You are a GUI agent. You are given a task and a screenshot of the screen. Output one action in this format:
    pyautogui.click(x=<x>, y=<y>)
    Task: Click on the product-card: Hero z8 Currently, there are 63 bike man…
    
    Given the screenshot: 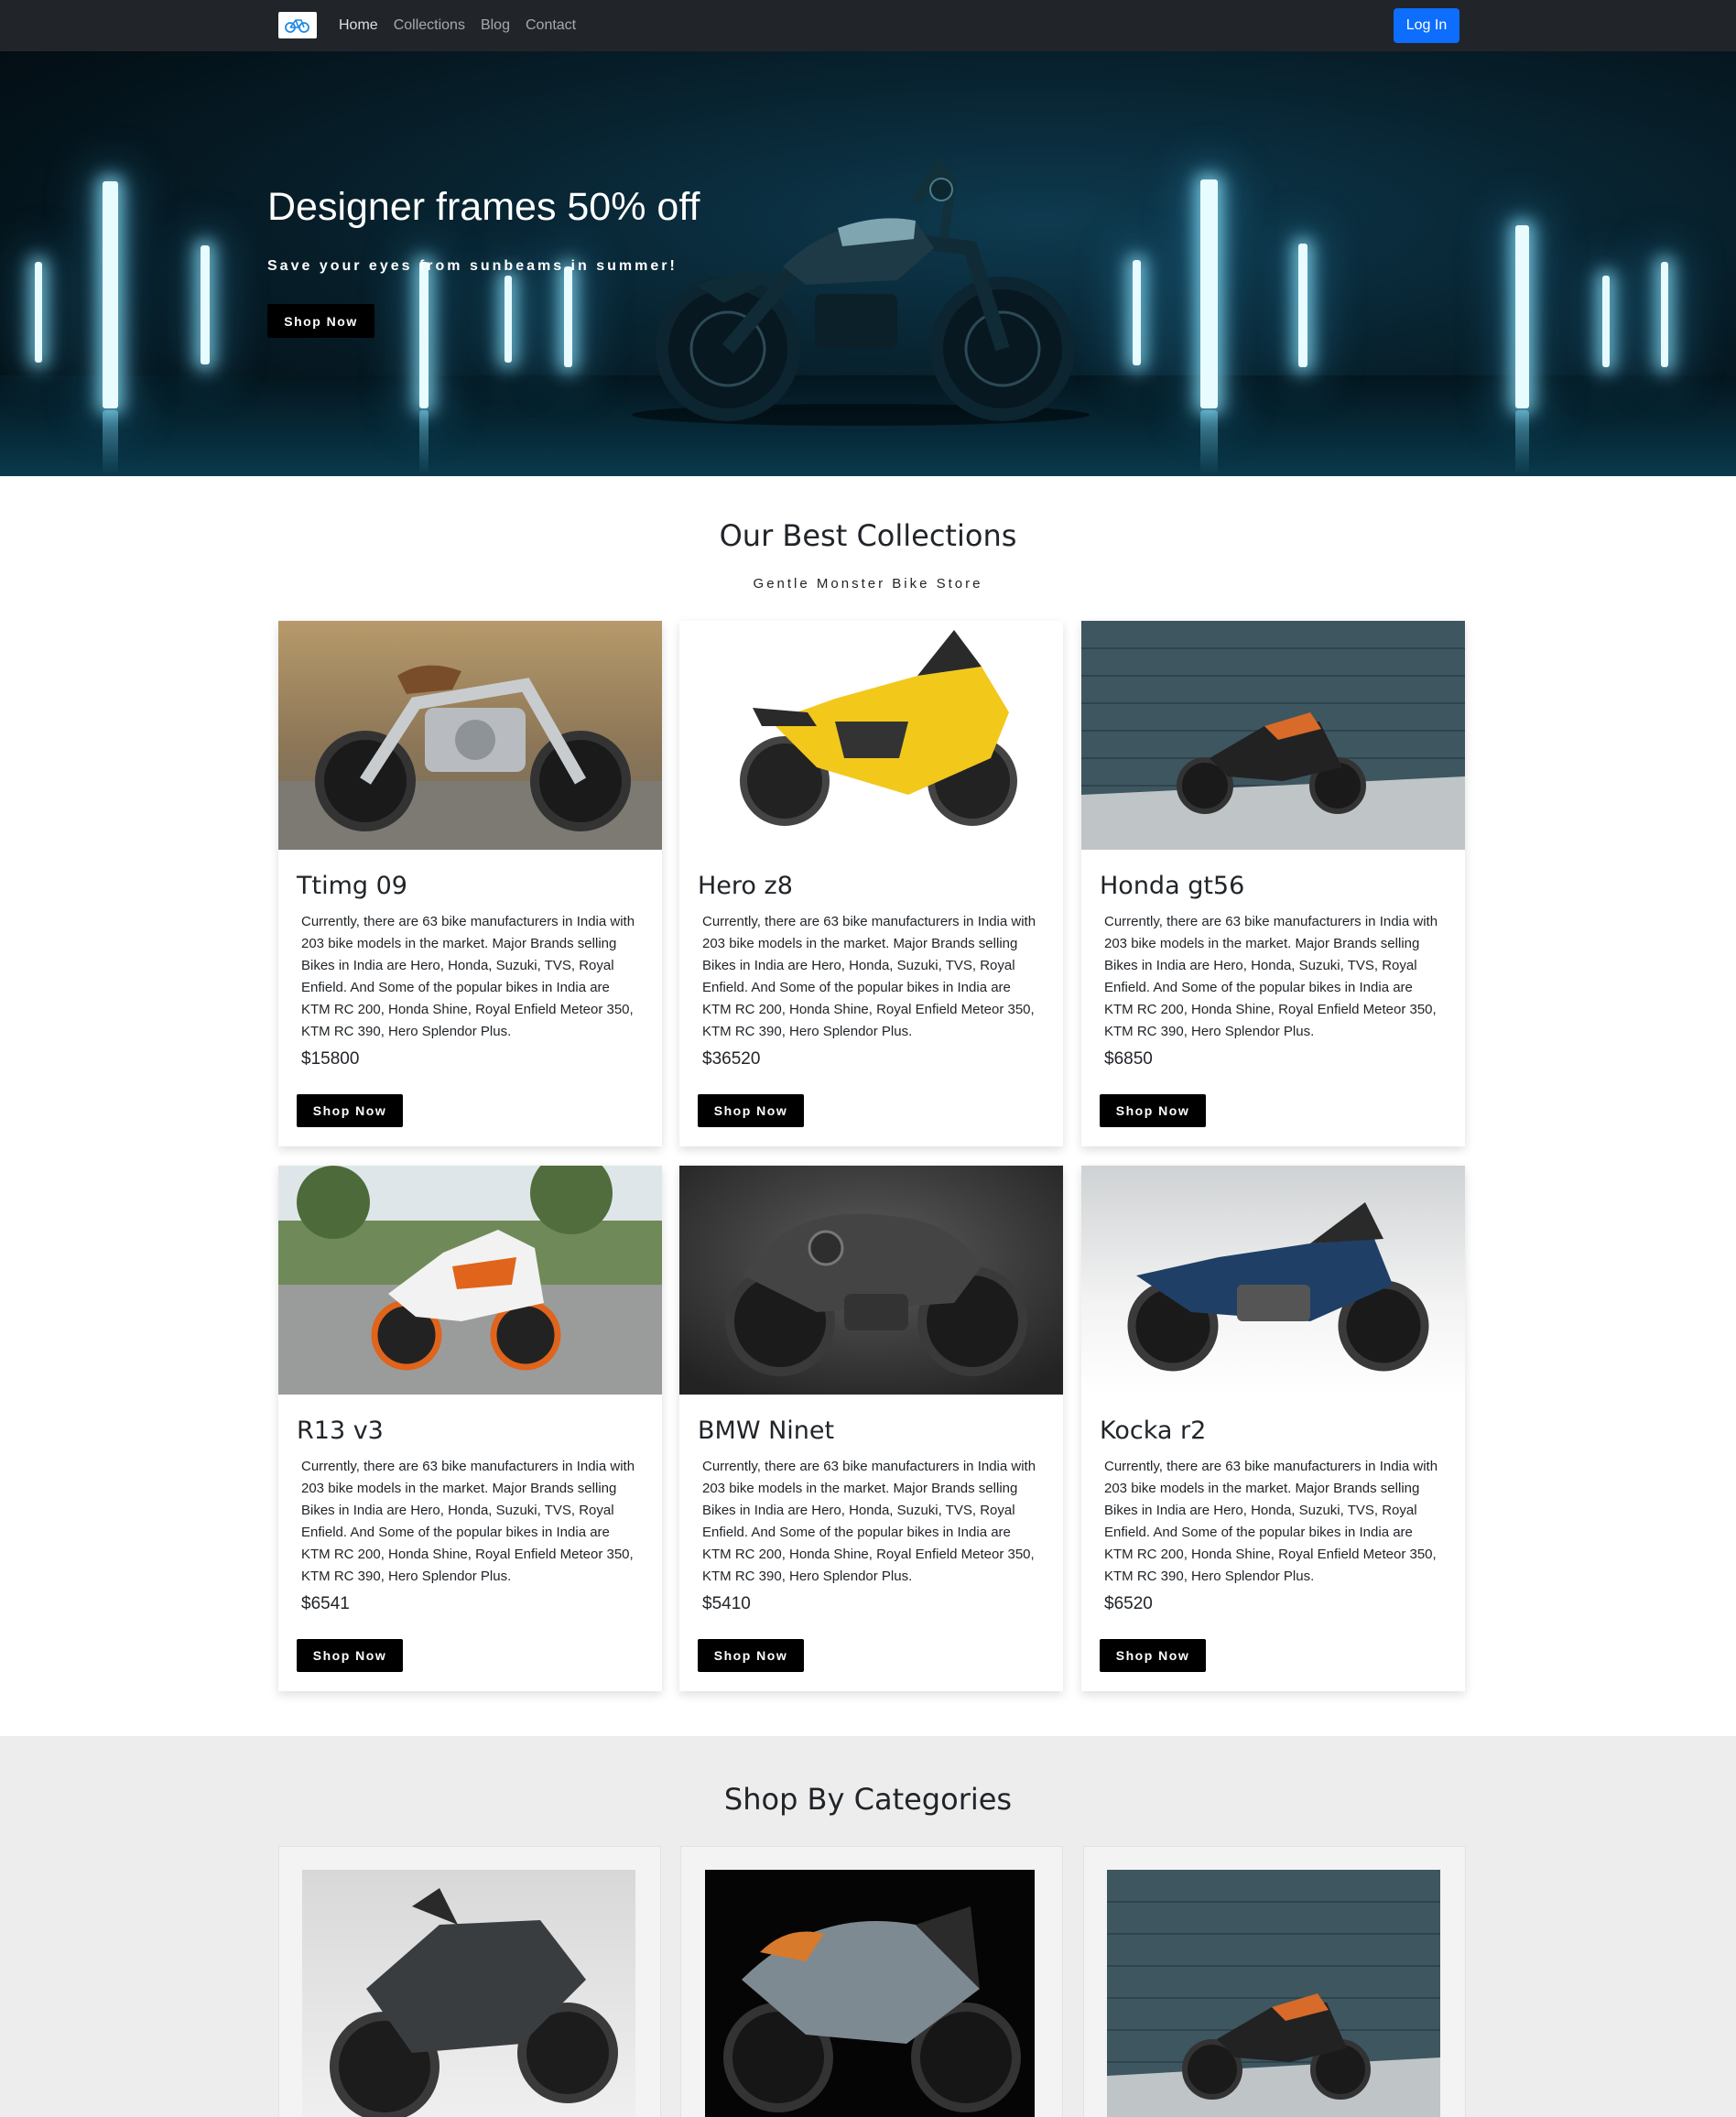 What is the action you would take?
    pyautogui.click(x=871, y=883)
    